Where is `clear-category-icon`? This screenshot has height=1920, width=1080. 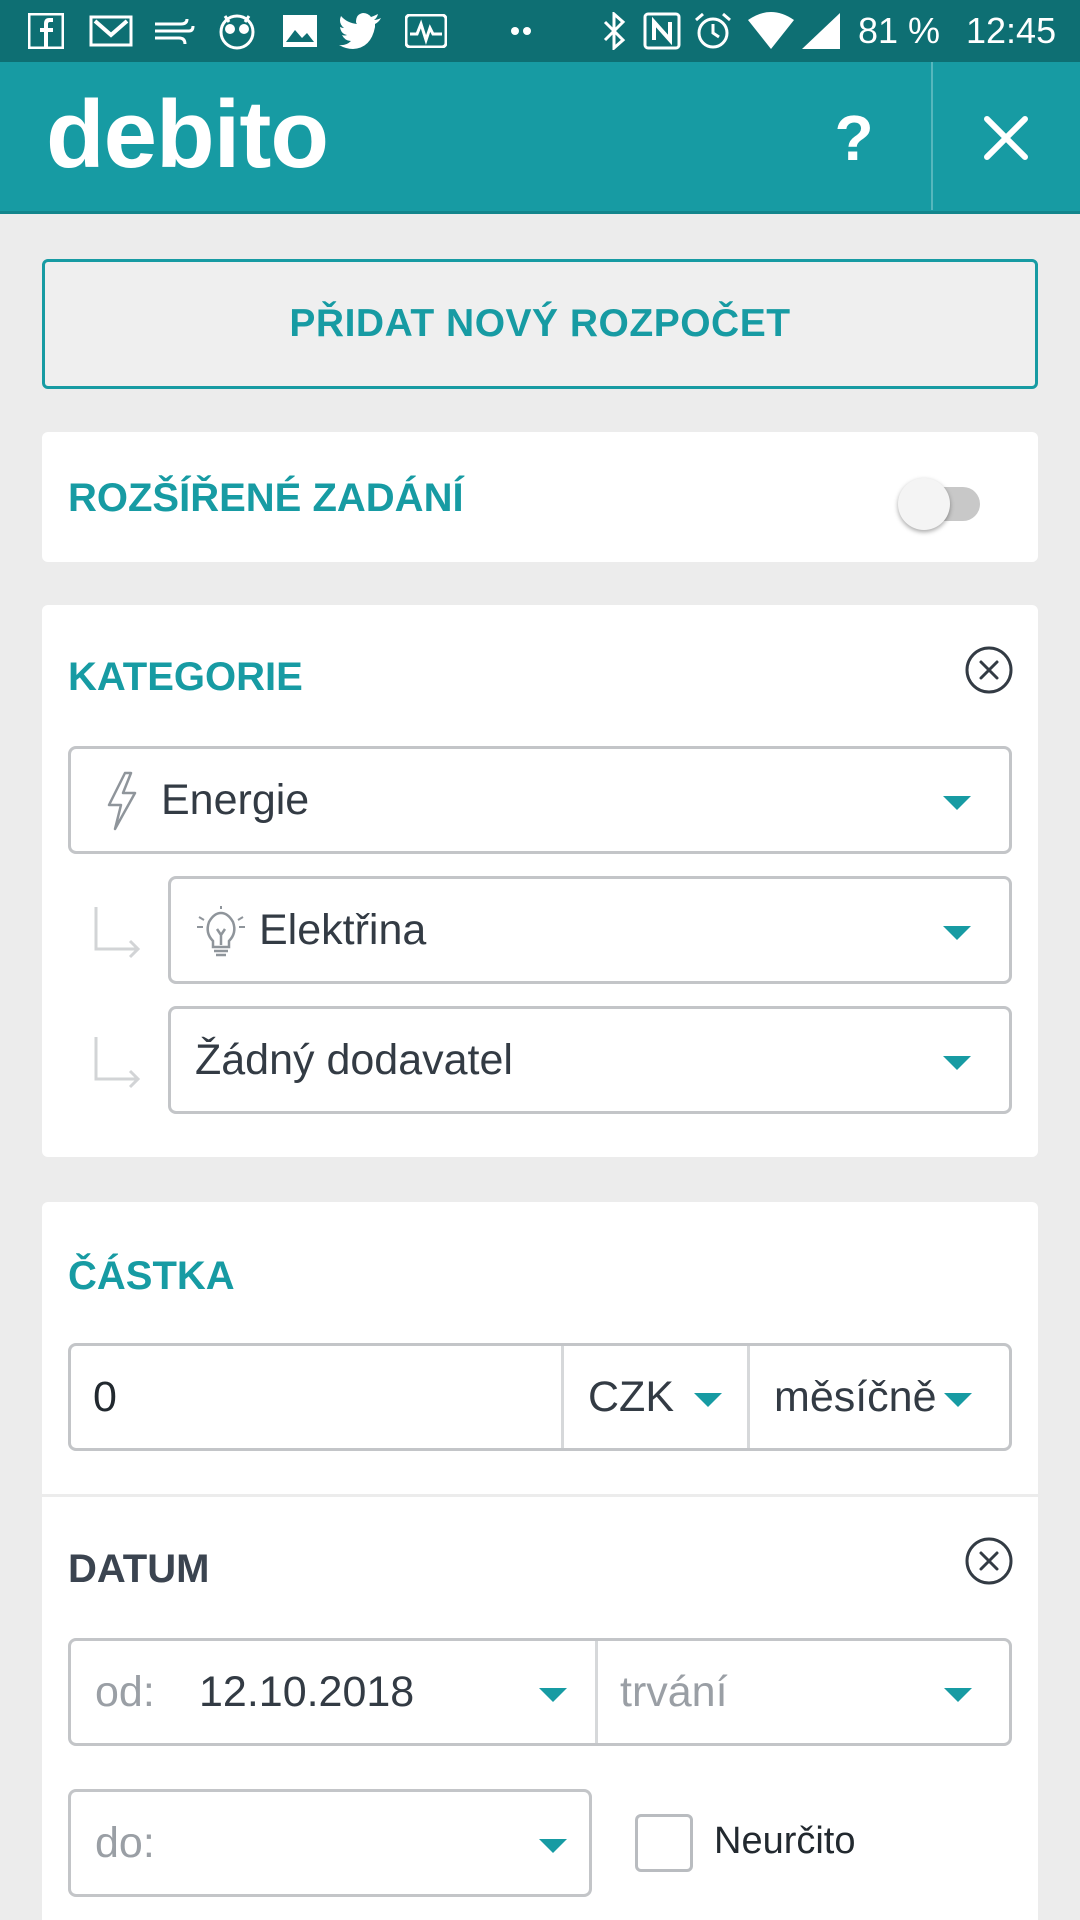 clear-category-icon is located at coordinates (989, 670).